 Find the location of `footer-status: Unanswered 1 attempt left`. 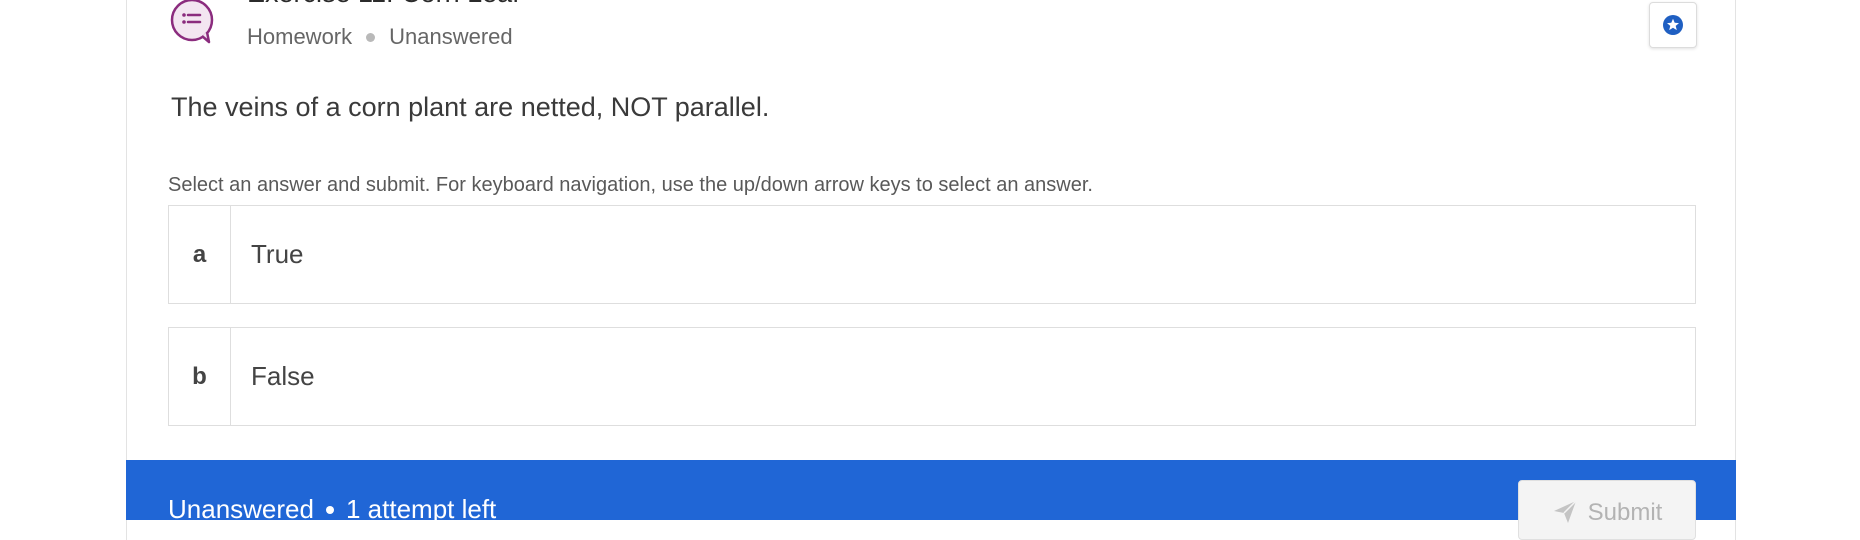

footer-status: Unanswered 1 attempt left is located at coordinates (332, 509).